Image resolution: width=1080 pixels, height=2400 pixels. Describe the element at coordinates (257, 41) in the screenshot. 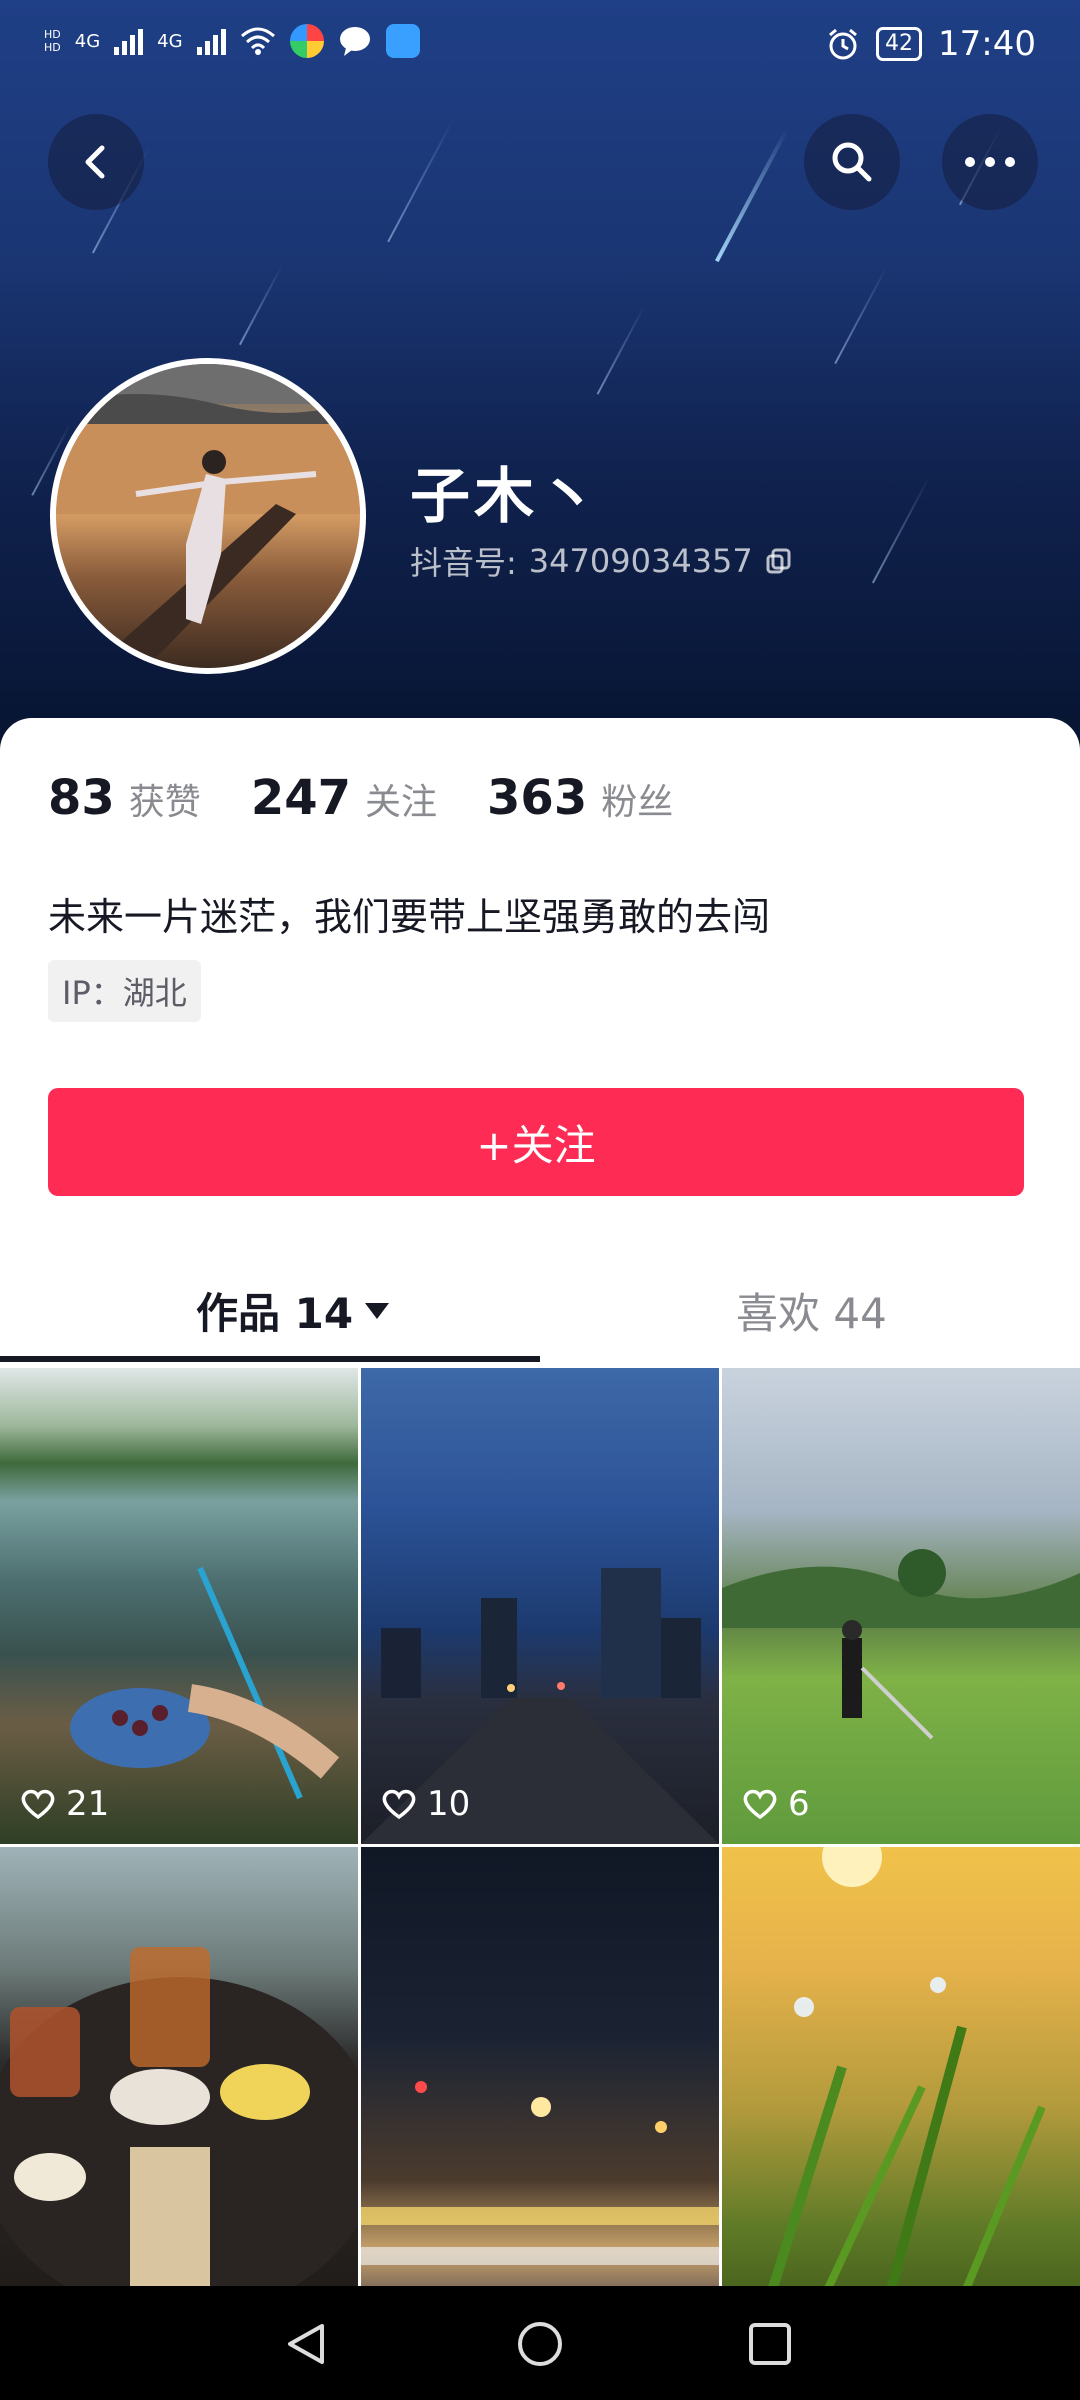

I see `wifi-icon` at that location.